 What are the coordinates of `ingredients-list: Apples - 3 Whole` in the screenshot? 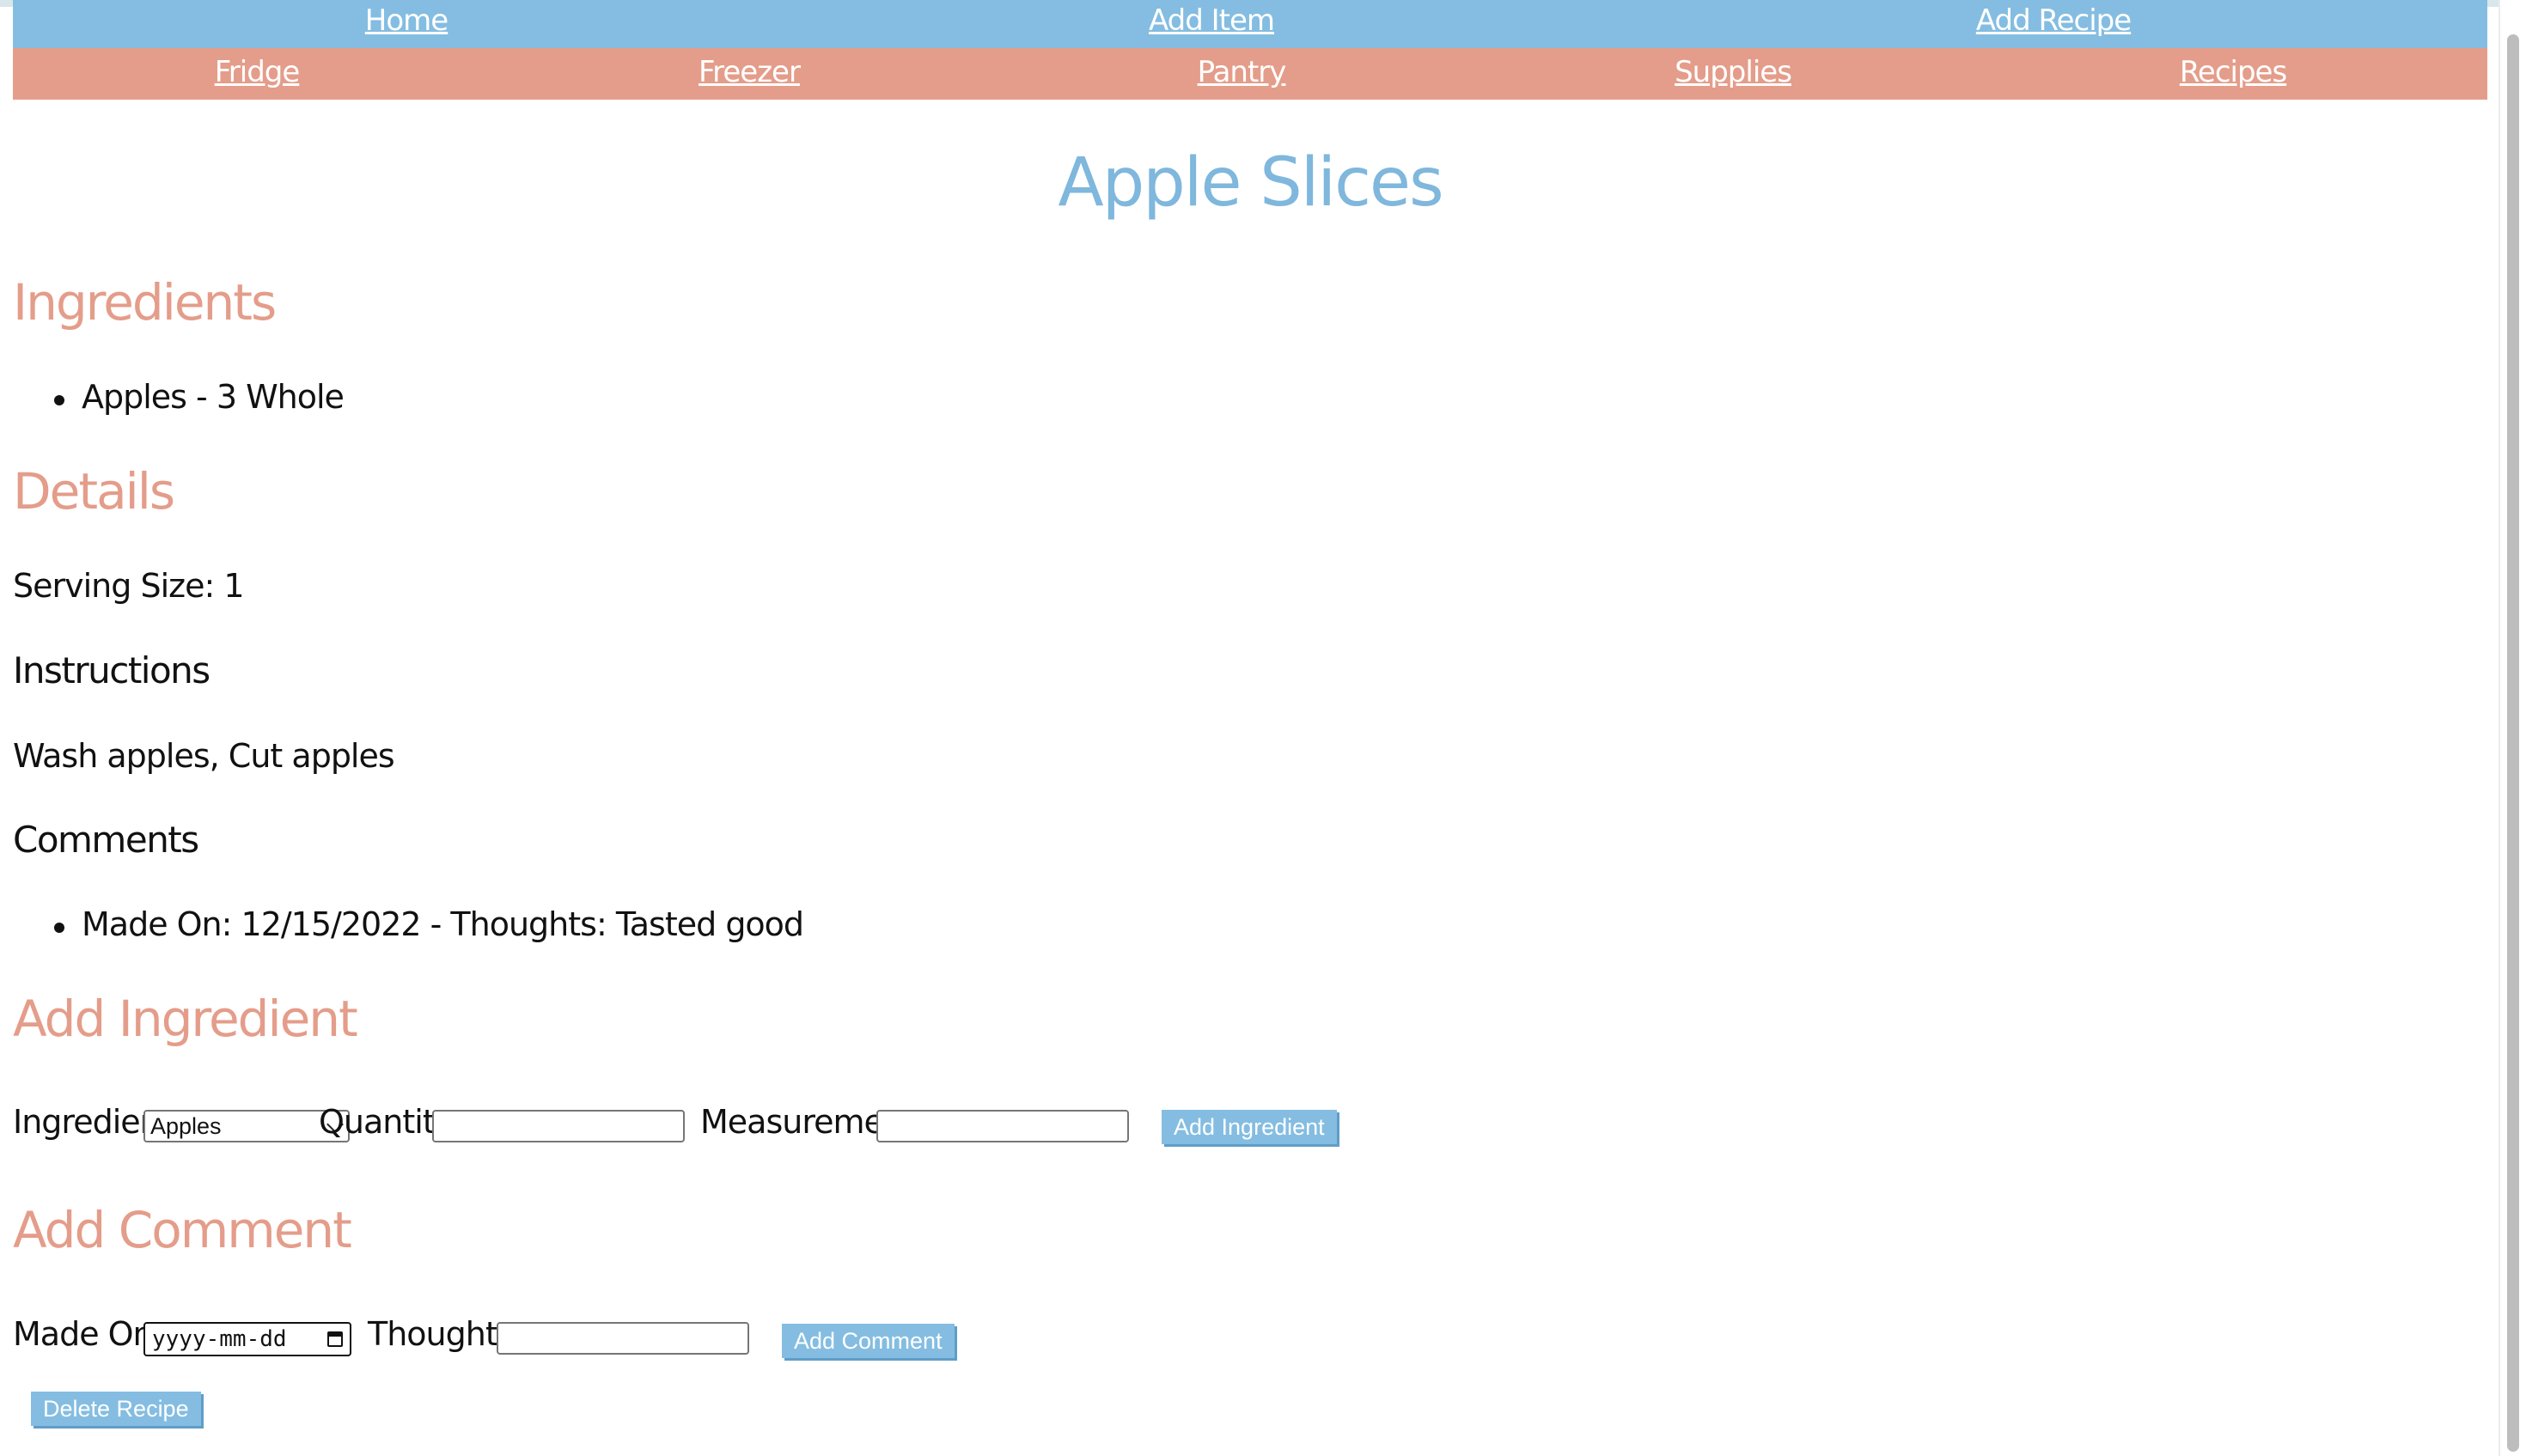 It's located at (179, 397).